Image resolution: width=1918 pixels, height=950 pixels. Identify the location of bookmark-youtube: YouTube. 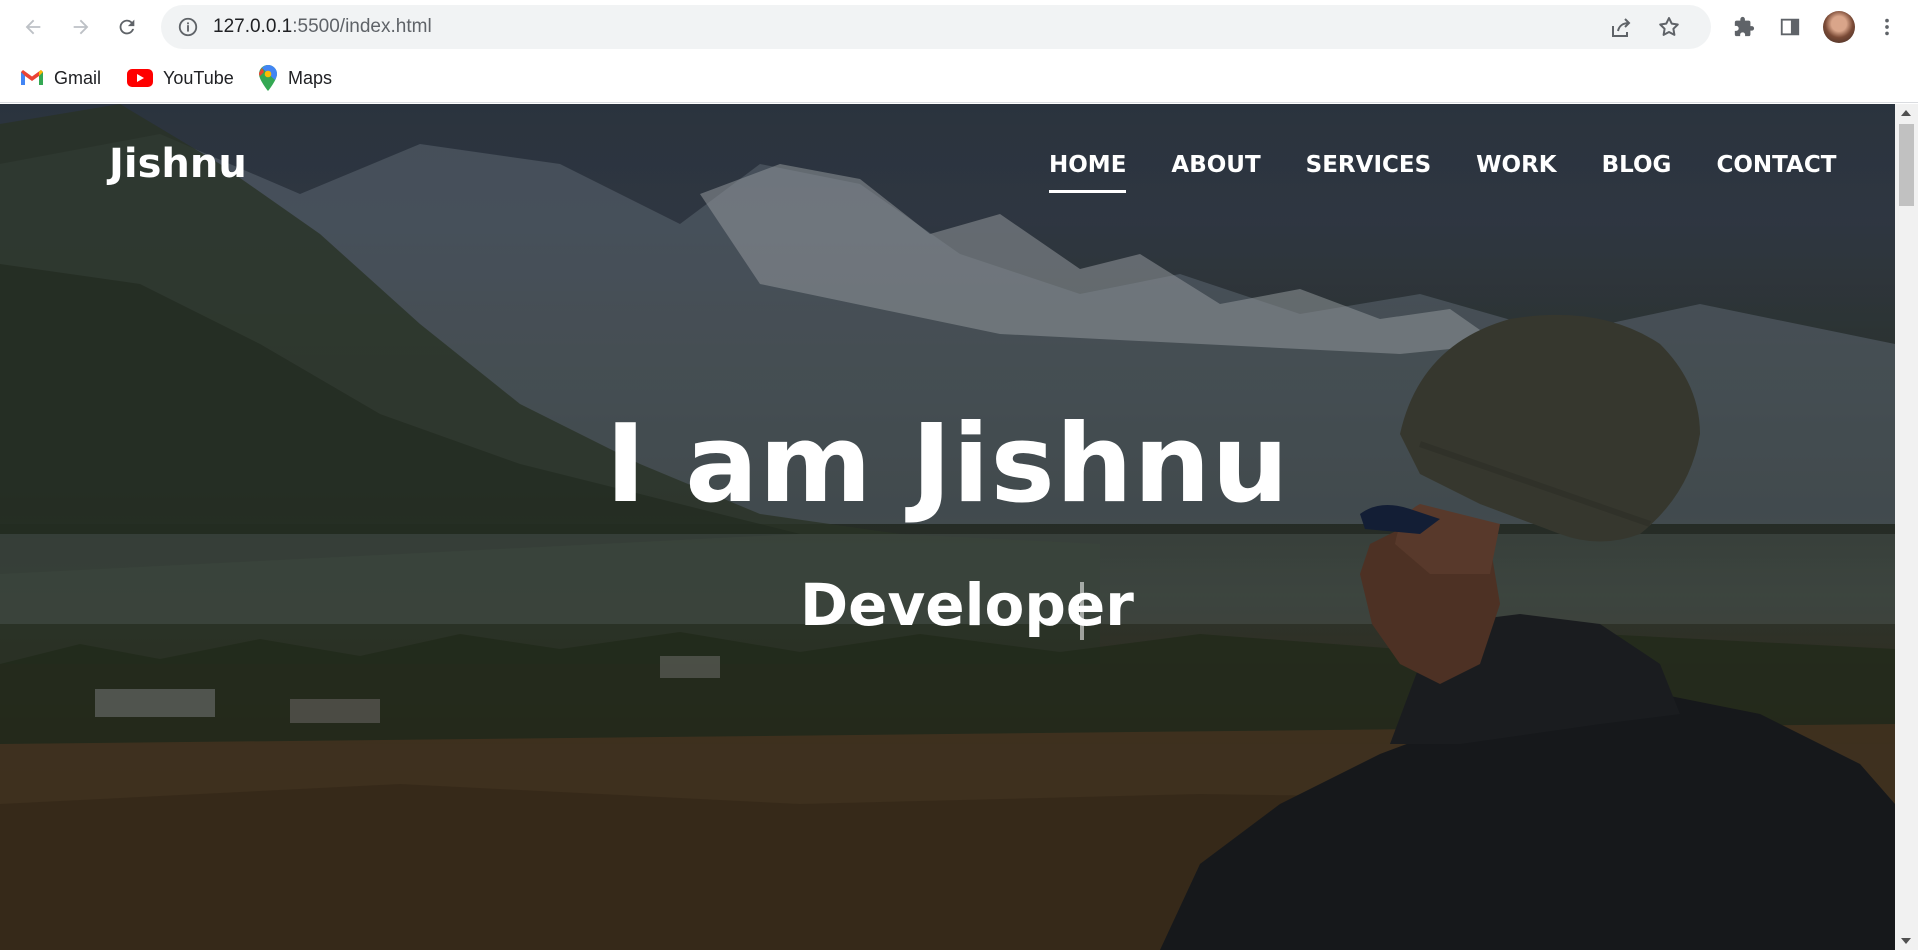
(180, 78).